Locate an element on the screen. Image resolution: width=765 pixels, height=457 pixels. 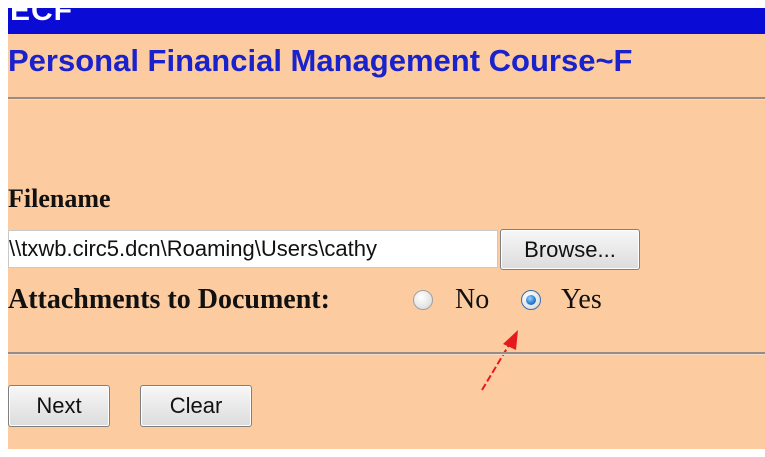
arrow-head is located at coordinates (510, 340).